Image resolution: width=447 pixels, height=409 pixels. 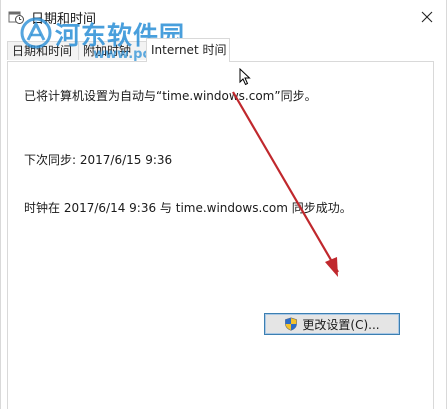 I want to click on tab-bar: 日期和时间 附加时钟 Internet 时间, so click(x=219, y=50).